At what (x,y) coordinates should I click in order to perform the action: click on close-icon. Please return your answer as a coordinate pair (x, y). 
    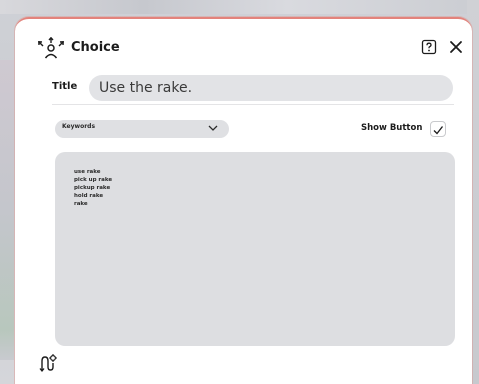
    Looking at the image, I should click on (456, 47).